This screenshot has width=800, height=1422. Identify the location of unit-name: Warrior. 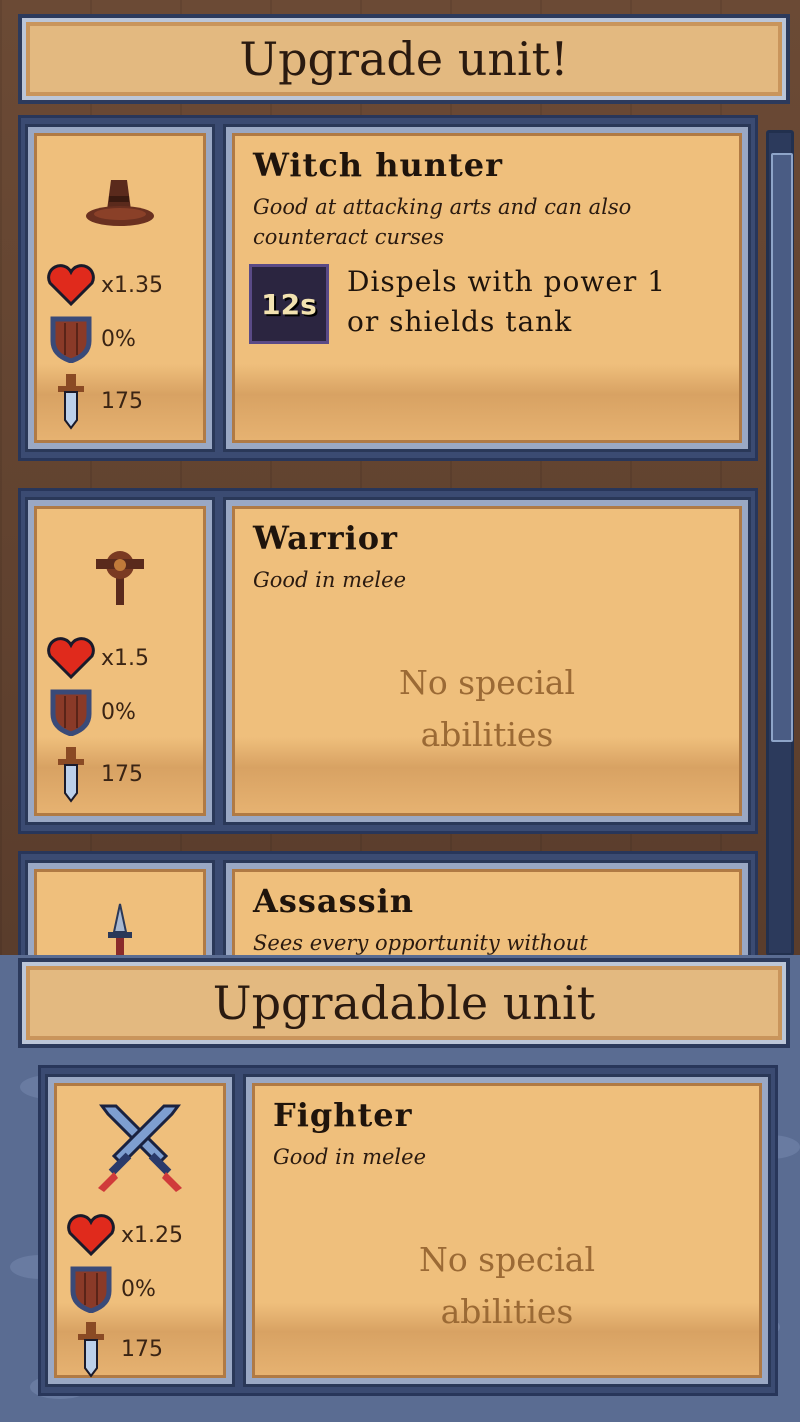
(325, 538).